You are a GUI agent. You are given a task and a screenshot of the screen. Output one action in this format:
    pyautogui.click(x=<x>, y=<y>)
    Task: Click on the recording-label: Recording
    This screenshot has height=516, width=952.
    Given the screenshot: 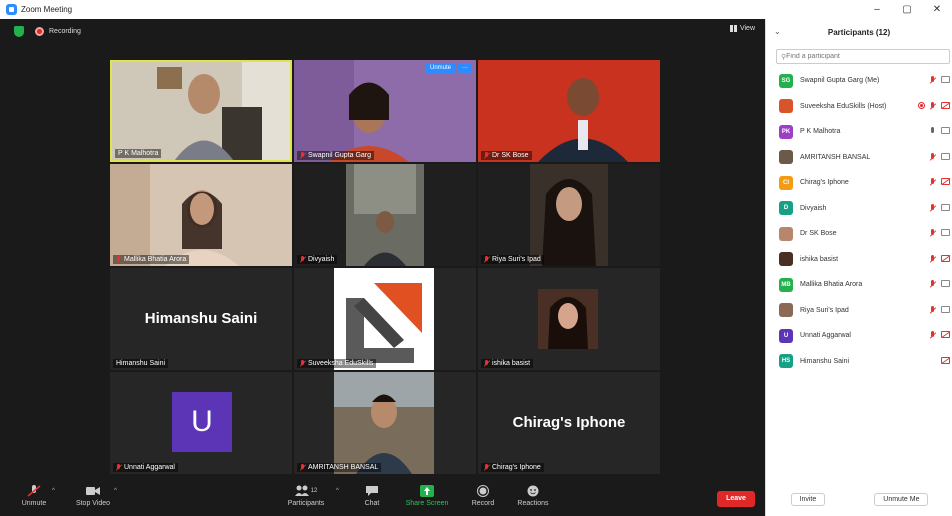 What is the action you would take?
    pyautogui.click(x=65, y=31)
    